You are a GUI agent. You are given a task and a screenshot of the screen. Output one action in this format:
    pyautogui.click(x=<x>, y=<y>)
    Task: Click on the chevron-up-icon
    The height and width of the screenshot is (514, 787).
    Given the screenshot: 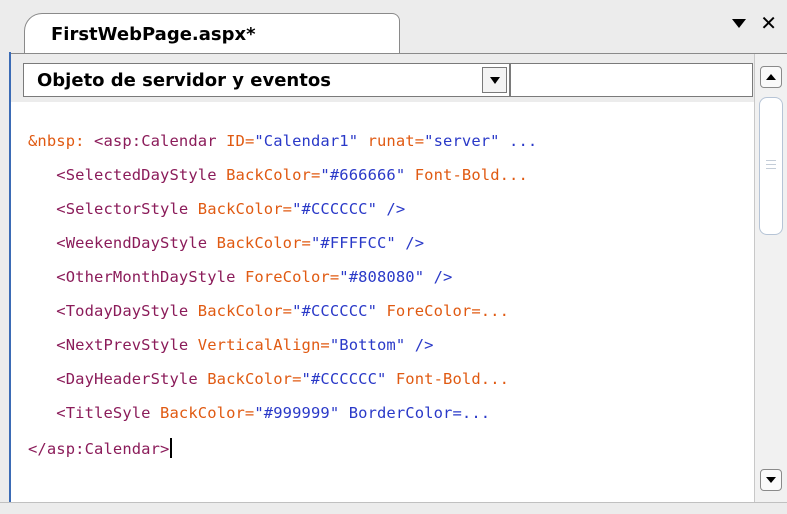 What is the action you would take?
    pyautogui.click(x=771, y=77)
    